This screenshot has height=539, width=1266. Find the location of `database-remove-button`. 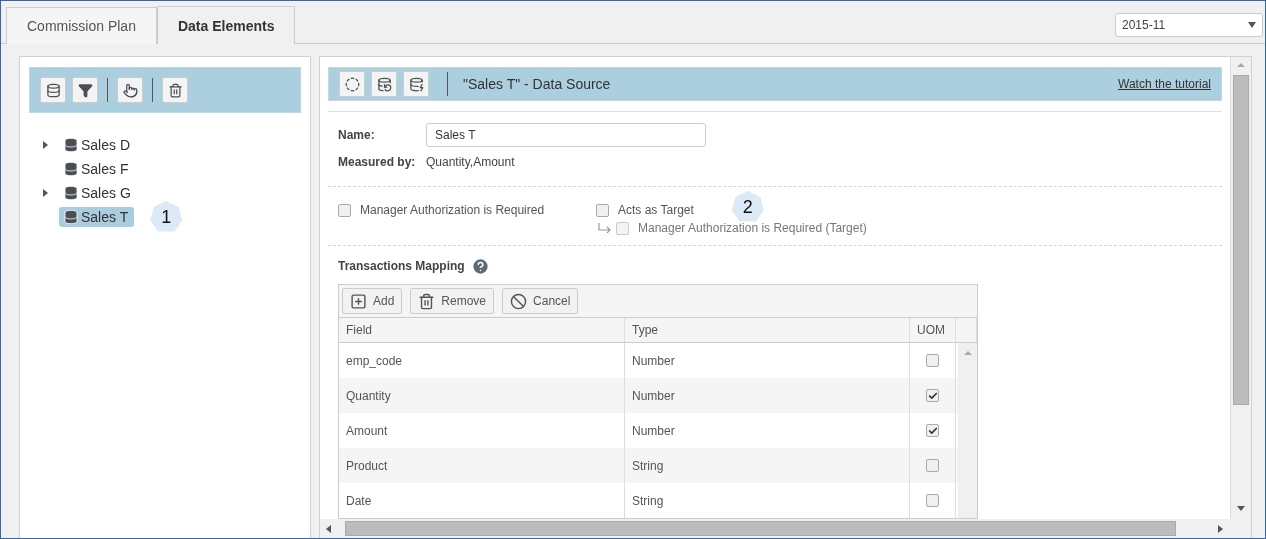

database-remove-button is located at coordinates (416, 84).